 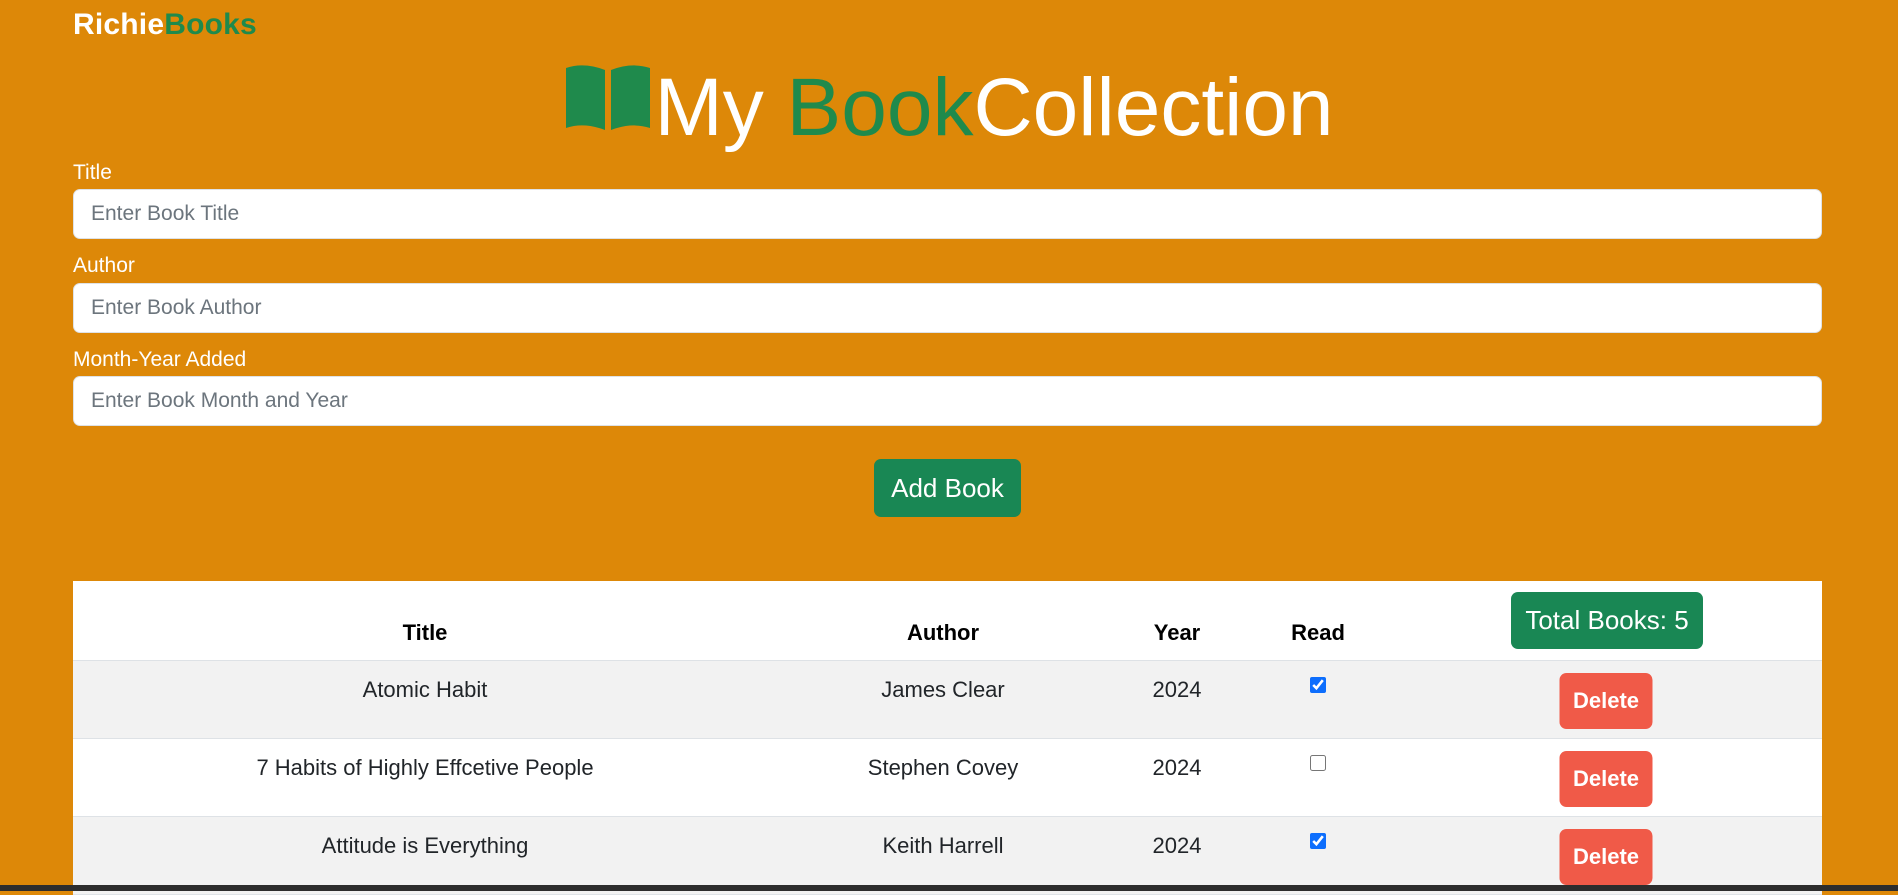 I want to click on title-part-my: My, so click(x=720, y=107).